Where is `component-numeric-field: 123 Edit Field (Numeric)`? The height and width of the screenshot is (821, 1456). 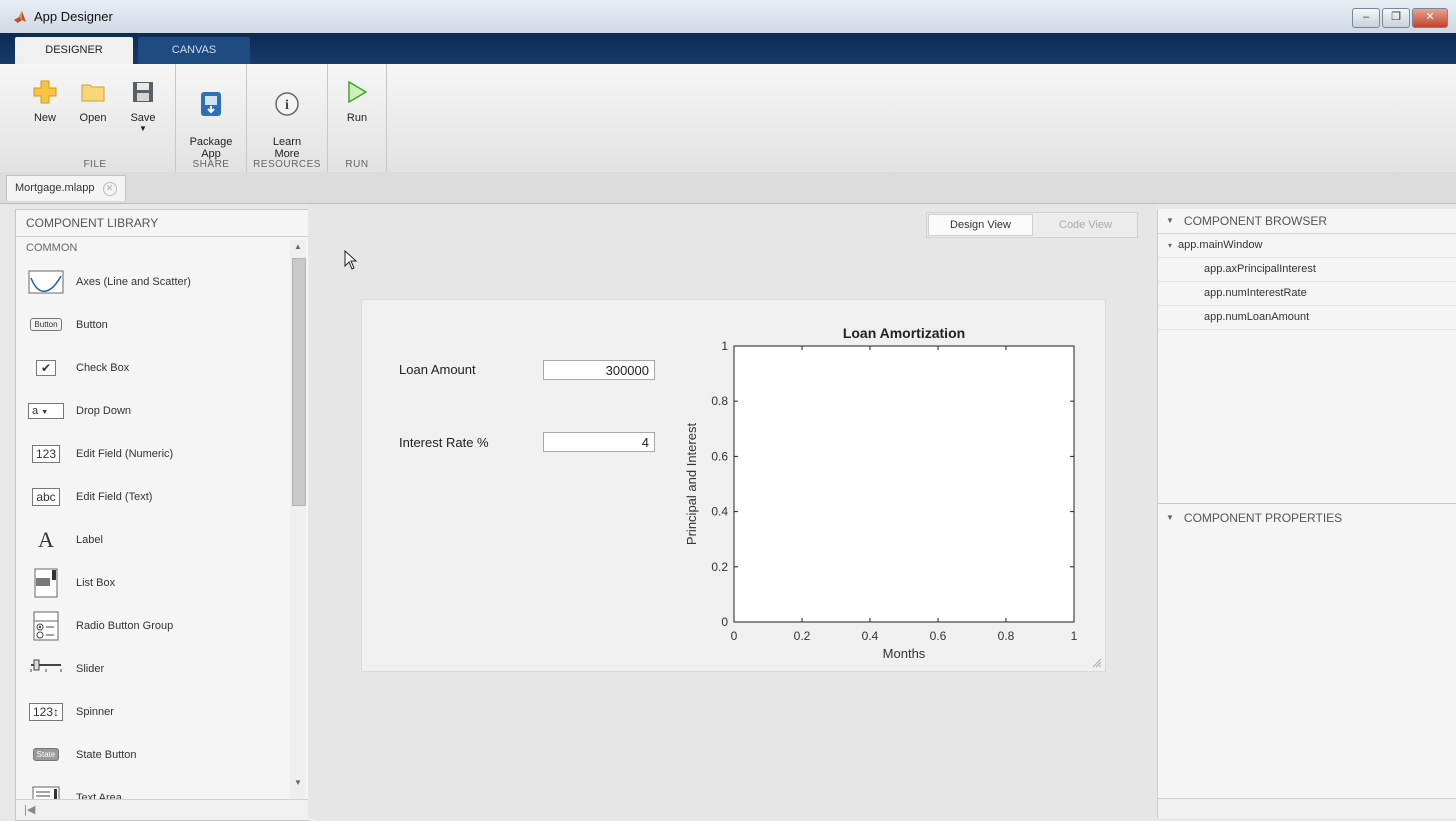
component-numeric-field: 123 Edit Field (Numeric) is located at coordinates (152, 453).